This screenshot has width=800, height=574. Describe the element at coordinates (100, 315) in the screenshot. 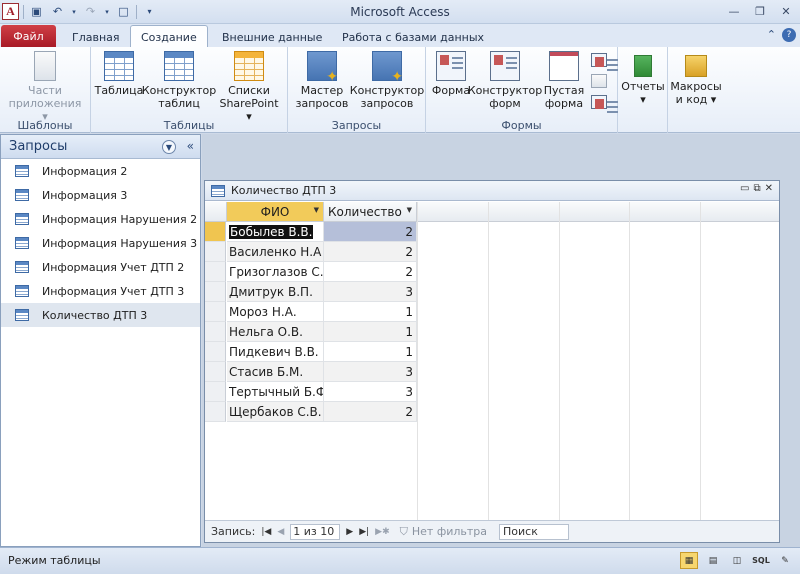

I see `nav-item: Количество ДТП 3` at that location.